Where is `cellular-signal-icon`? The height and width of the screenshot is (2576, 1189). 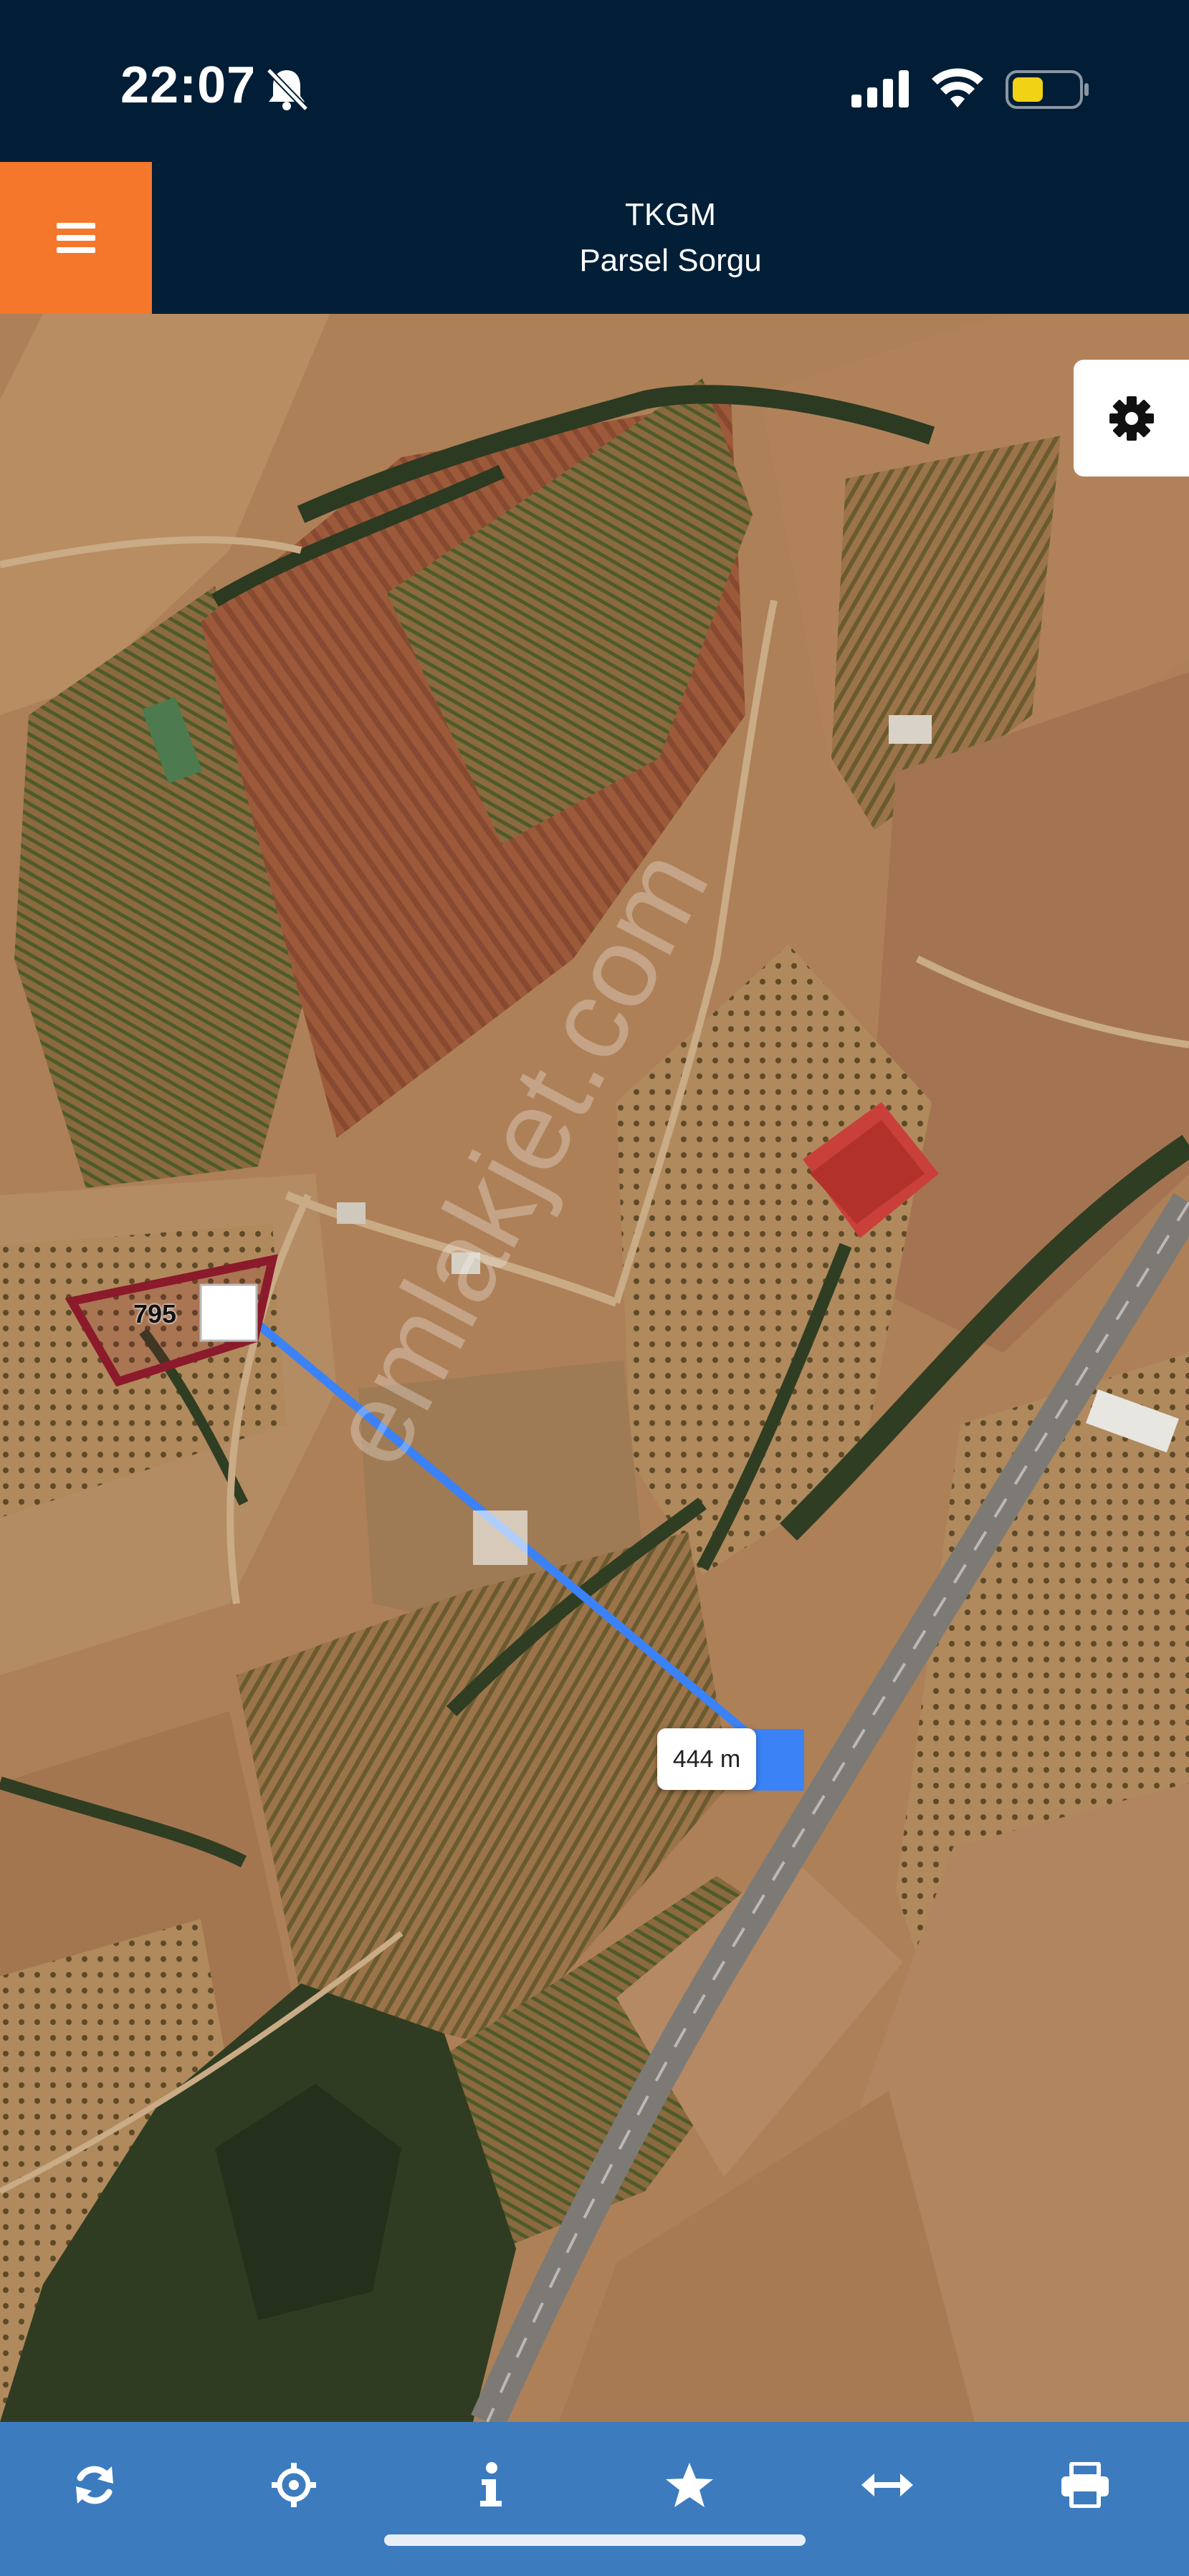 cellular-signal-icon is located at coordinates (880, 88).